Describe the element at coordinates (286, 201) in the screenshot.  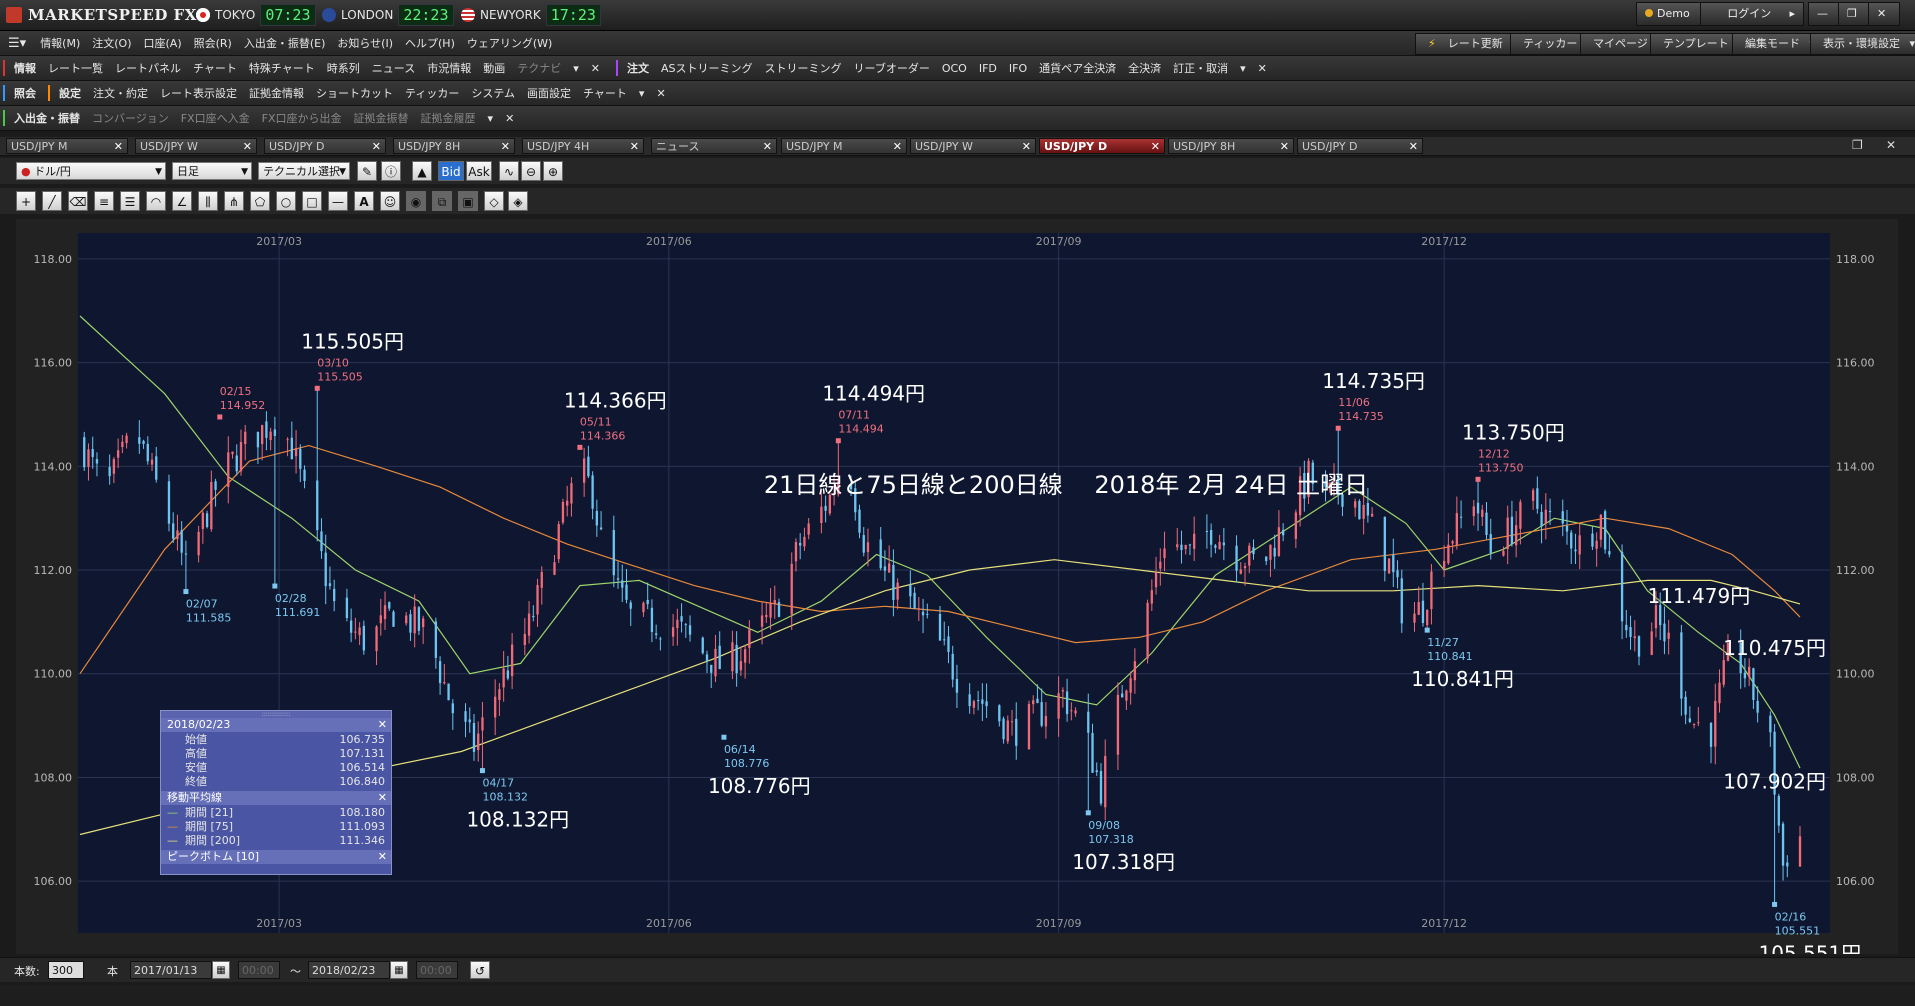
I see `circle-icon: ○` at that location.